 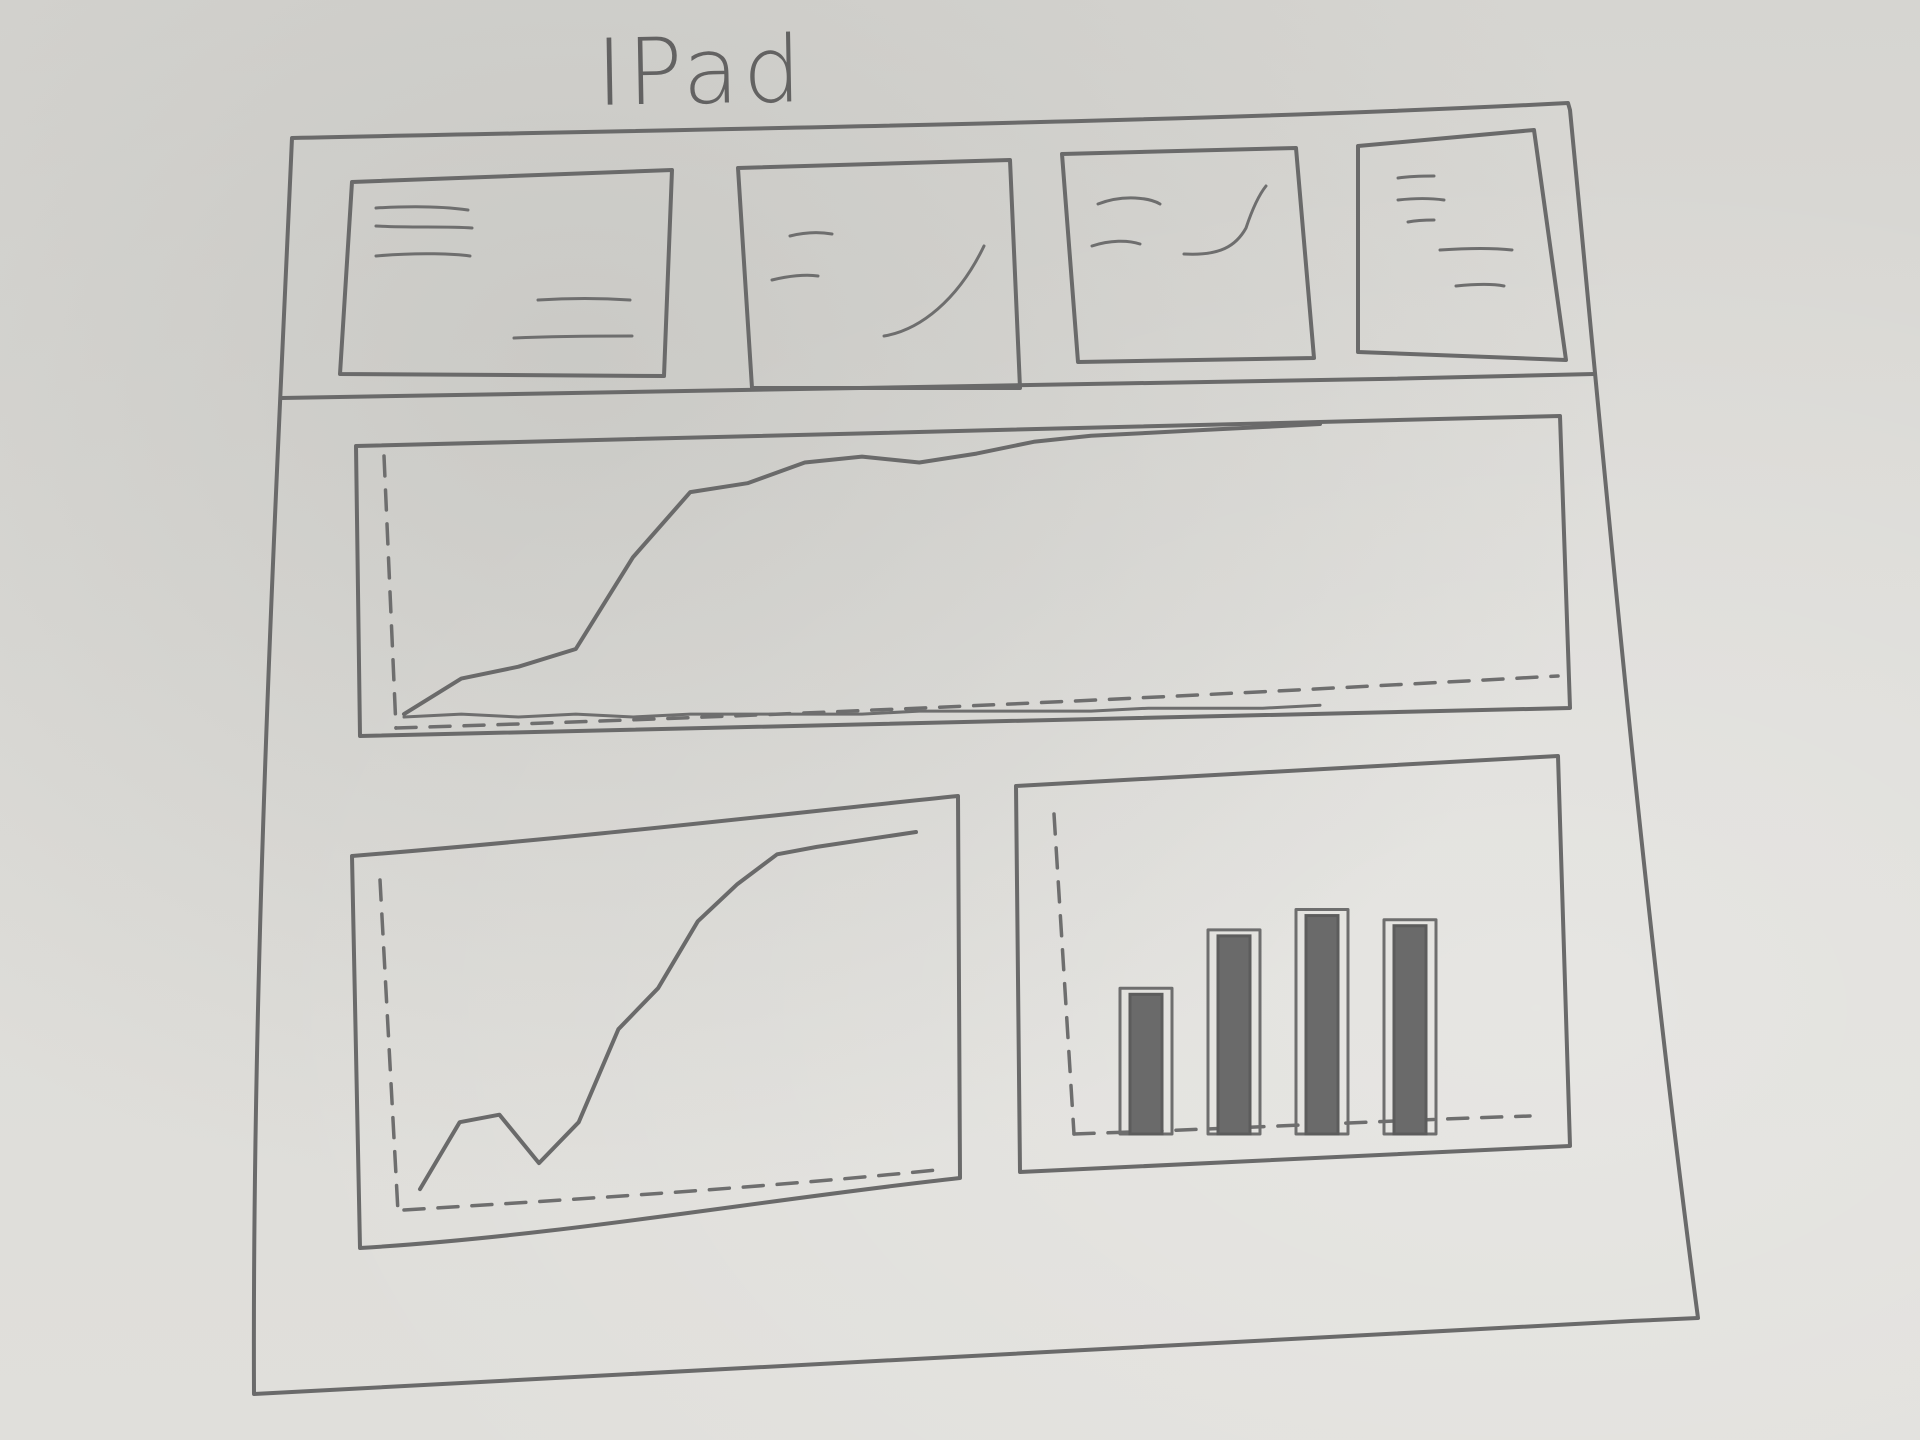 I want to click on bar-chart, so click(x=1293, y=964).